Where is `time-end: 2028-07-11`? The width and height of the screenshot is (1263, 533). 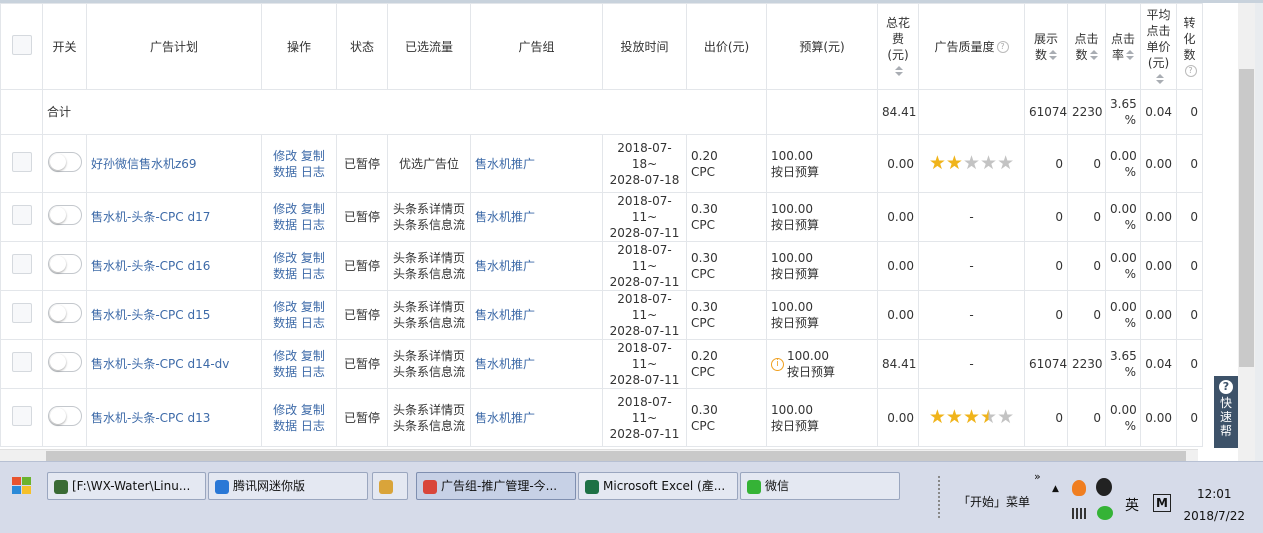 time-end: 2028-07-11 is located at coordinates (644, 282).